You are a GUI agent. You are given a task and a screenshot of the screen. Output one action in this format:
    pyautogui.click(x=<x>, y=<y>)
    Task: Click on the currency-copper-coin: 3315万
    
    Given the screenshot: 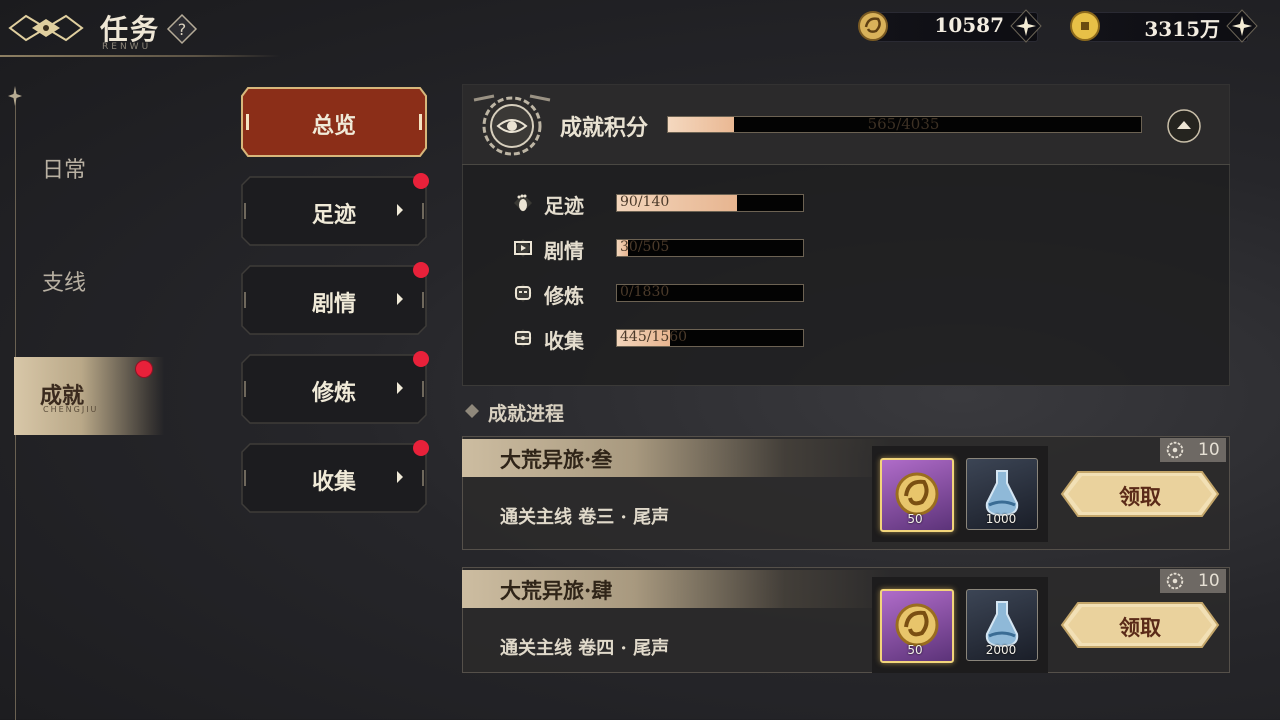 What is the action you would take?
    pyautogui.click(x=1164, y=26)
    